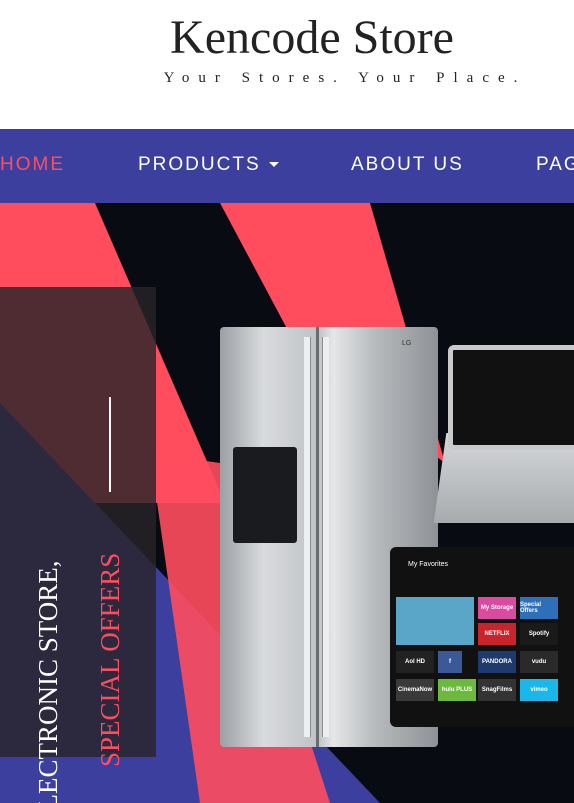 This screenshot has width=574, height=803. What do you see at coordinates (407, 343) in the screenshot?
I see `fridge-brand-logo: LG` at bounding box center [407, 343].